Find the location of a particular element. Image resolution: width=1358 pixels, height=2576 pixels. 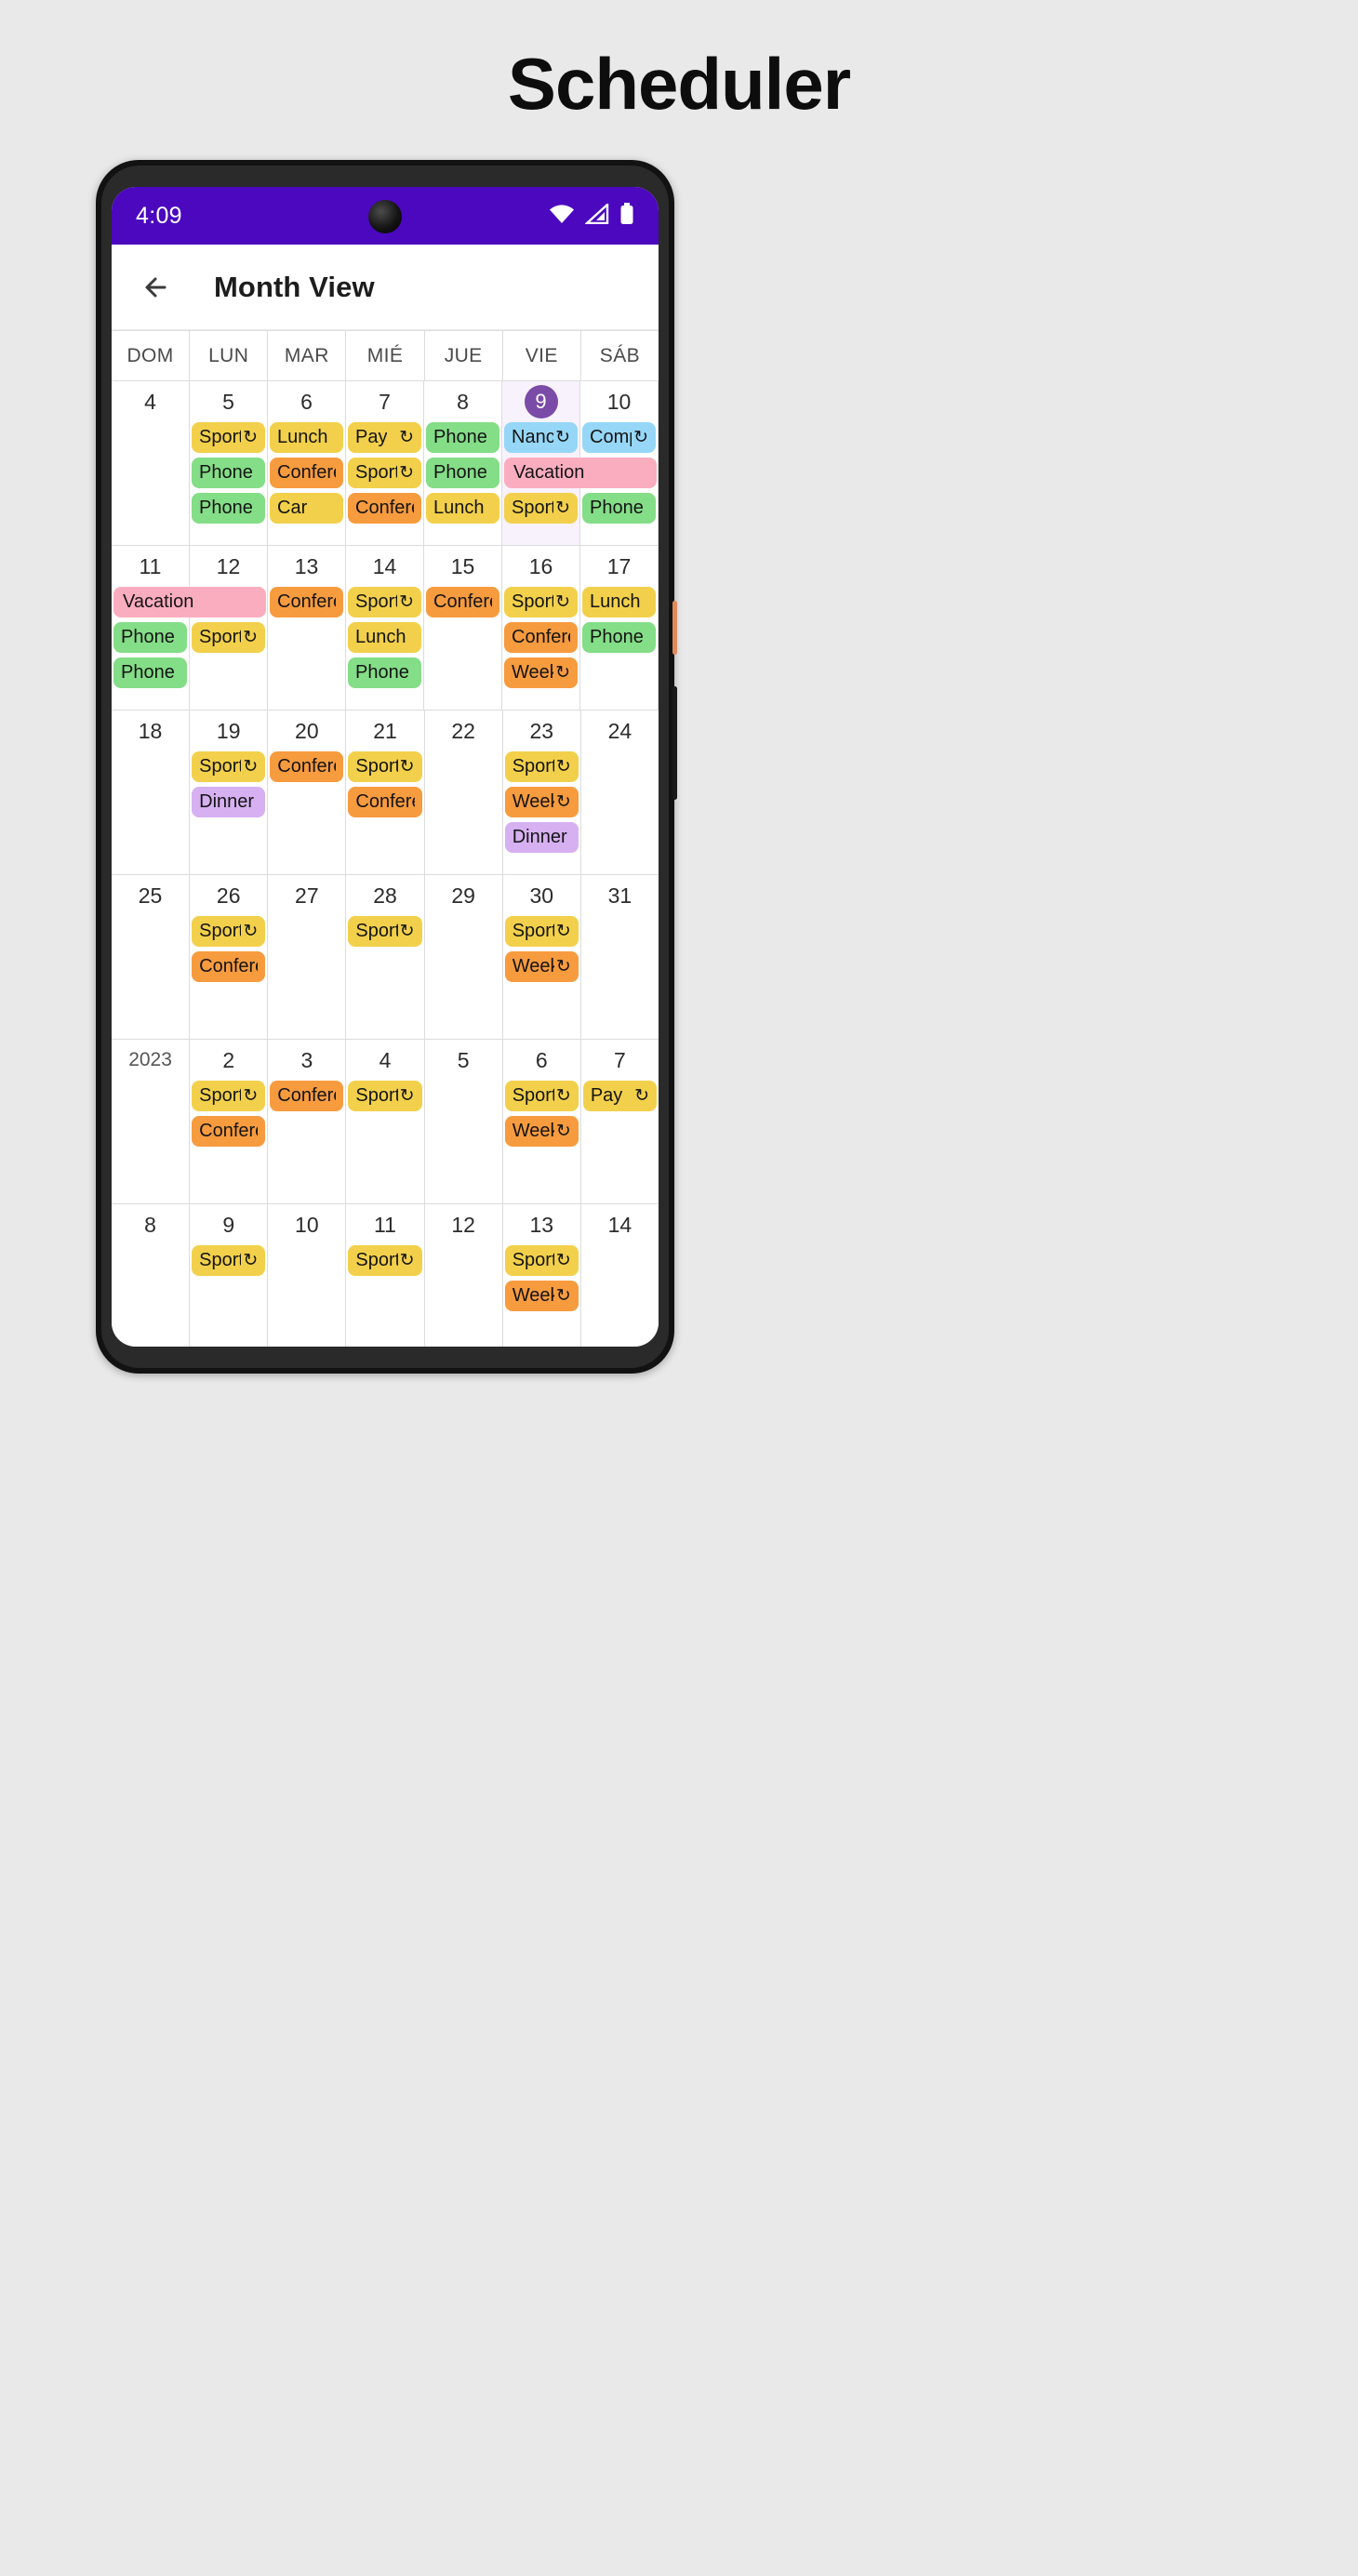

day-cell-14: 14 Sport ↻ Lunch Phone is located at coordinates (385, 628).